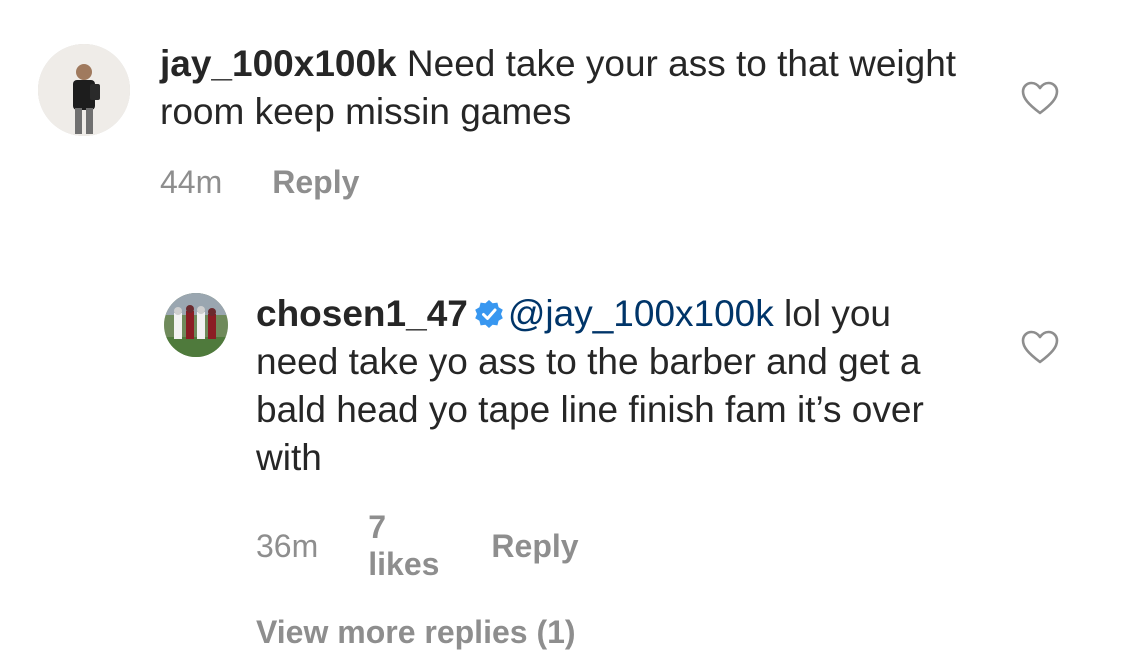  What do you see at coordinates (403, 546) in the screenshot?
I see `likes-count: 7 likes` at bounding box center [403, 546].